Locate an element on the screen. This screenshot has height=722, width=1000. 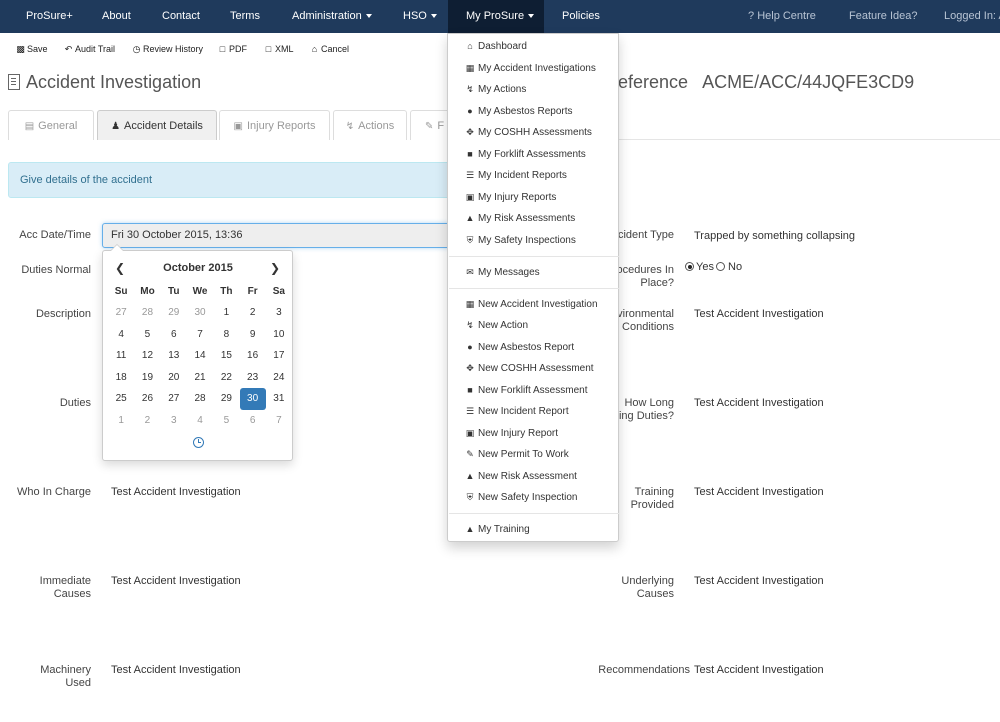
tab-partial: ✎ F is located at coordinates (430, 125).